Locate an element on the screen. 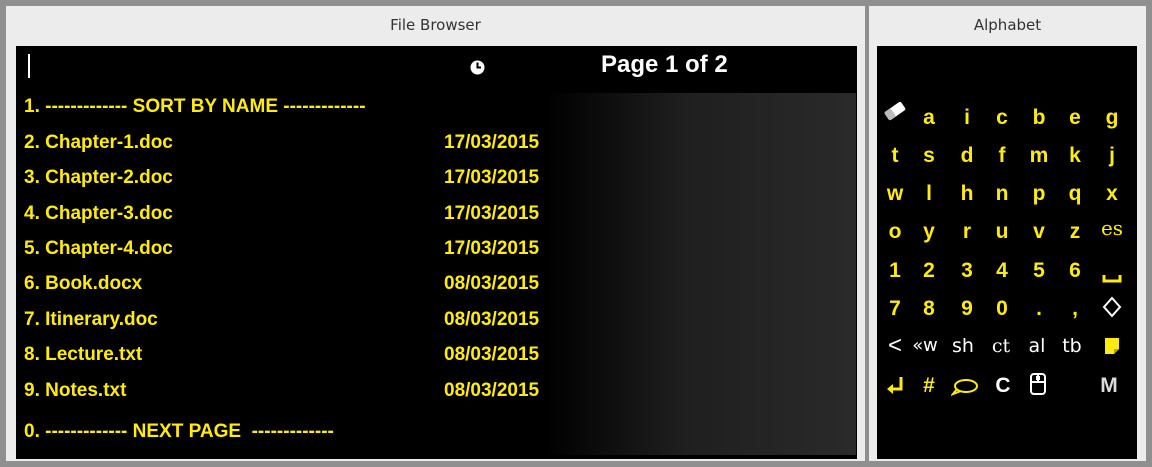  key-g: g is located at coordinates (1112, 118).